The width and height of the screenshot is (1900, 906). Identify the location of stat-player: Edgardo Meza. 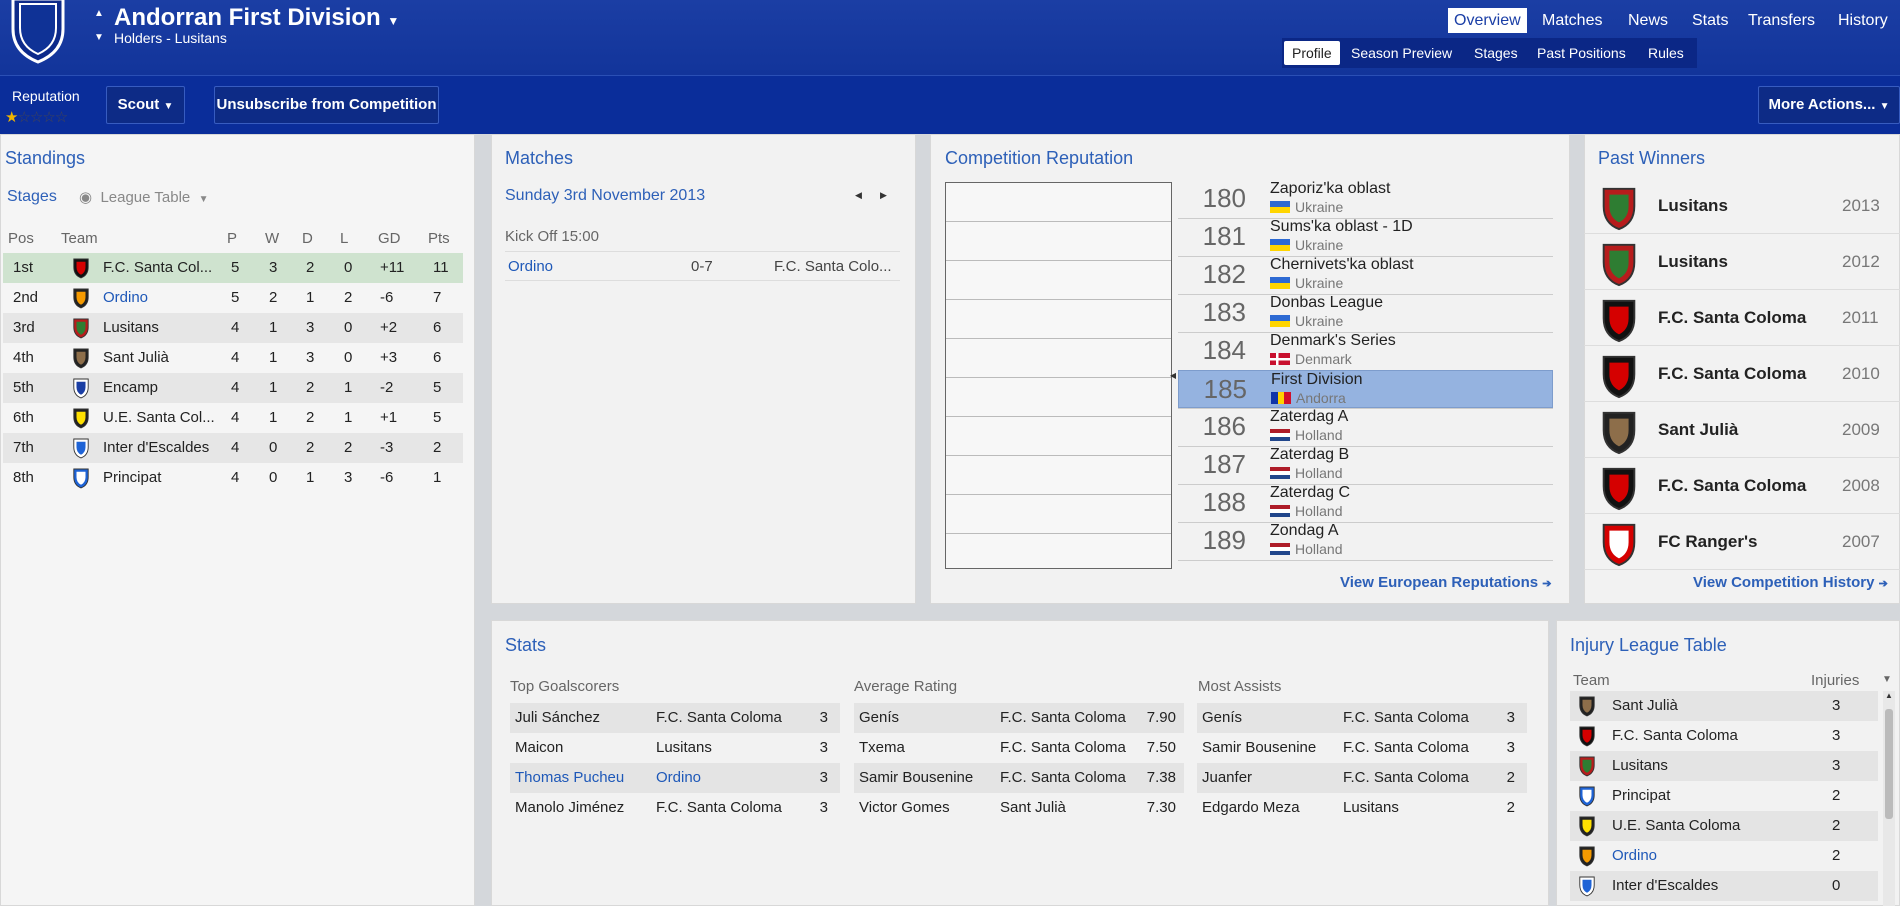
(1251, 808).